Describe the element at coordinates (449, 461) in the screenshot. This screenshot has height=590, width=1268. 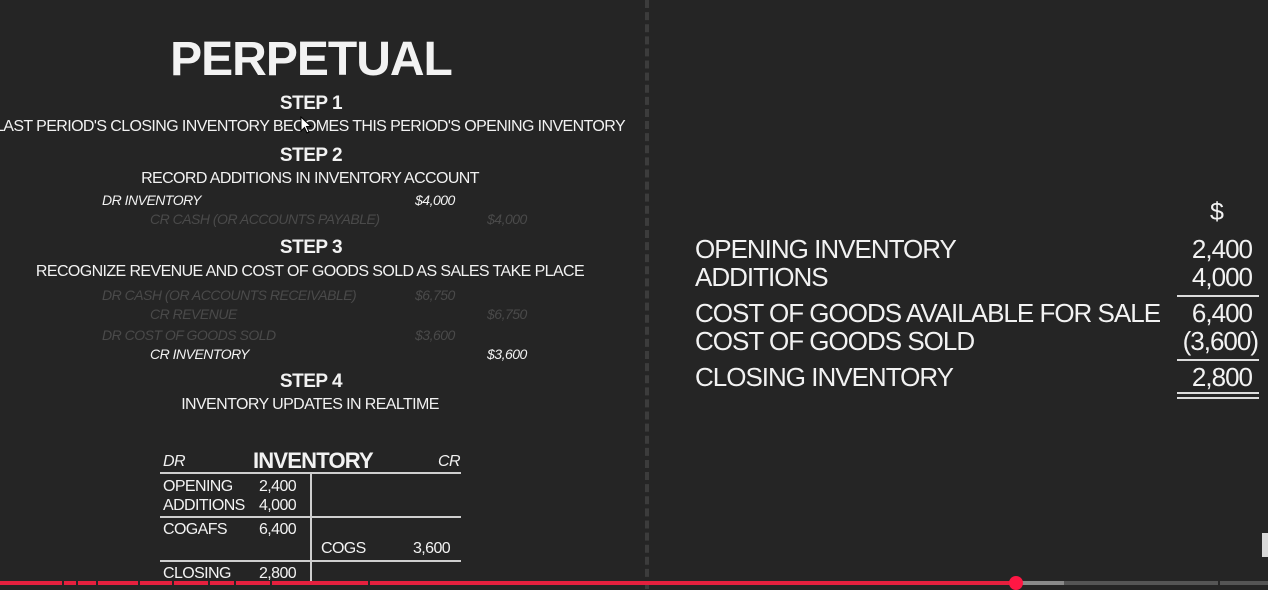
I see `t-account-cr: CR` at that location.